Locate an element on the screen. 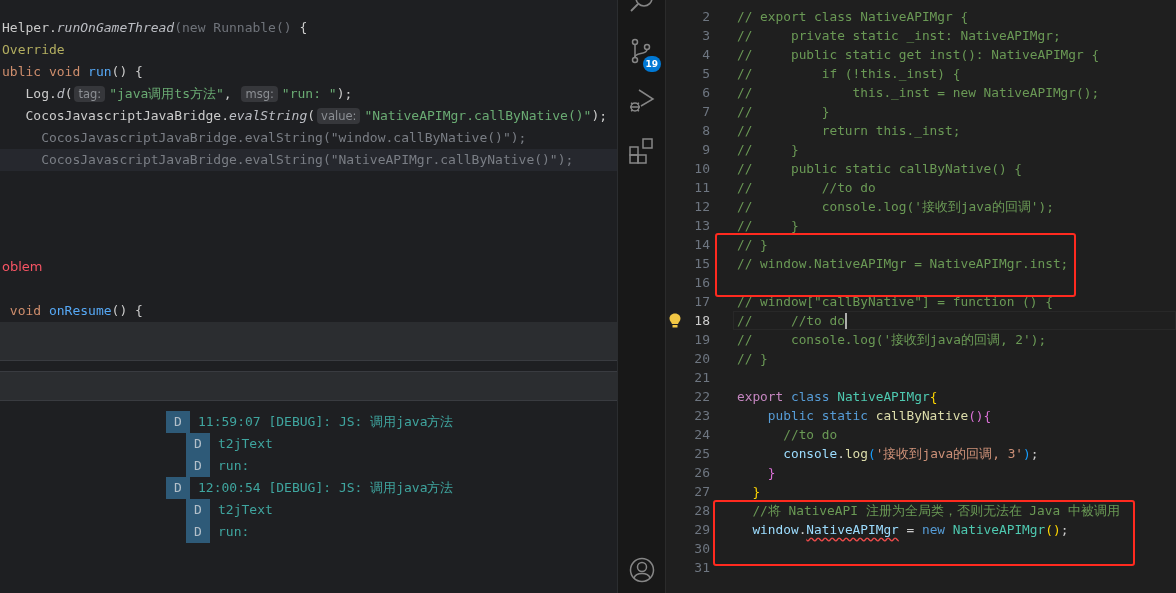 The width and height of the screenshot is (1176, 593). code-line: // public static get inst(): NativeAPIMgr { is located at coordinates (918, 55).